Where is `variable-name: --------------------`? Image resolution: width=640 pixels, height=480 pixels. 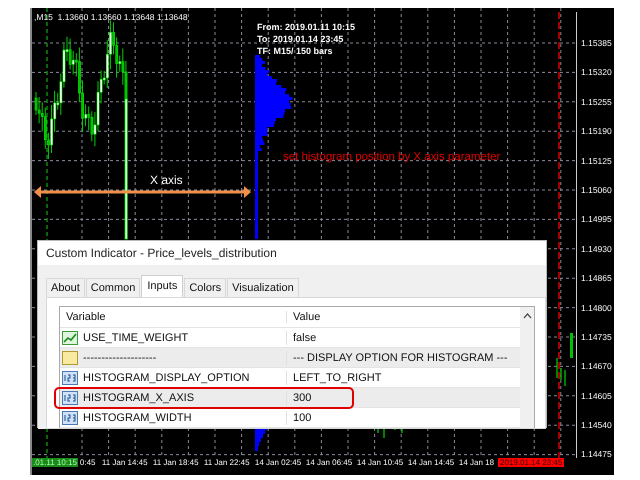
variable-name: -------------------- is located at coordinates (119, 358).